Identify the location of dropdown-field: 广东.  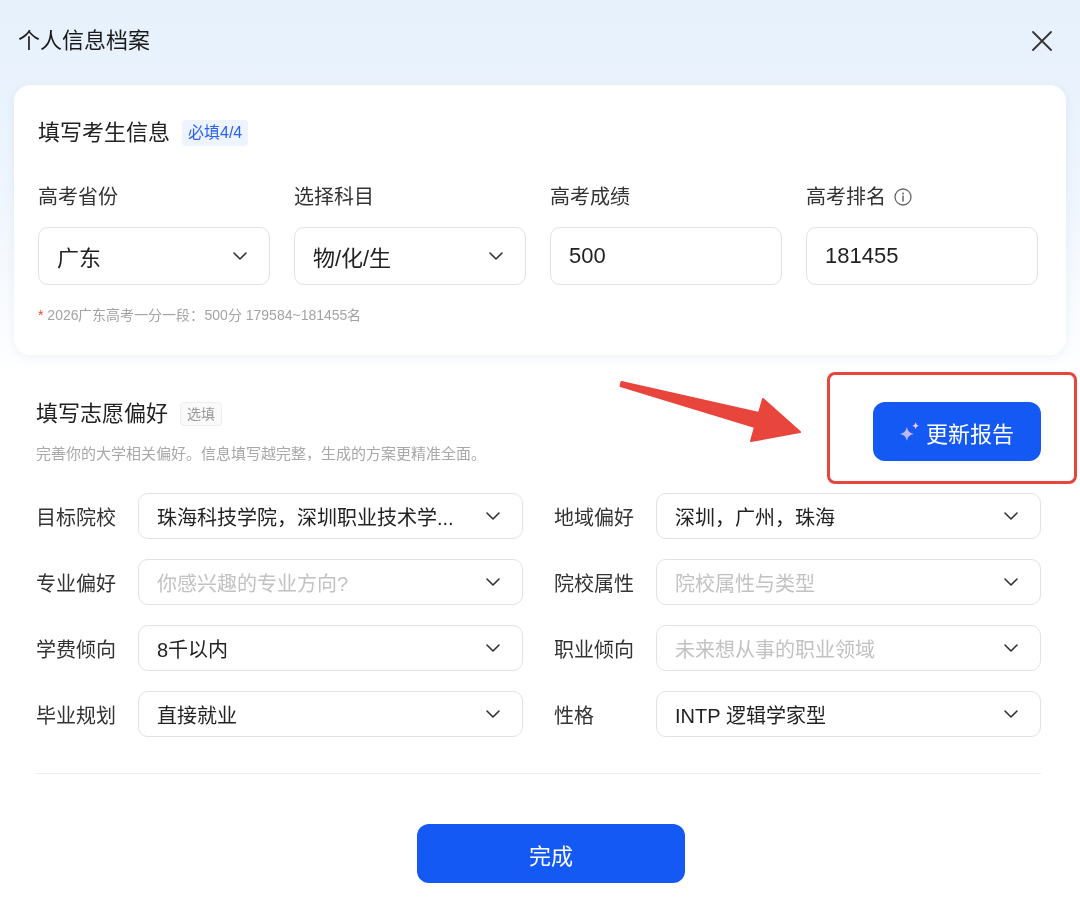
(154, 256).